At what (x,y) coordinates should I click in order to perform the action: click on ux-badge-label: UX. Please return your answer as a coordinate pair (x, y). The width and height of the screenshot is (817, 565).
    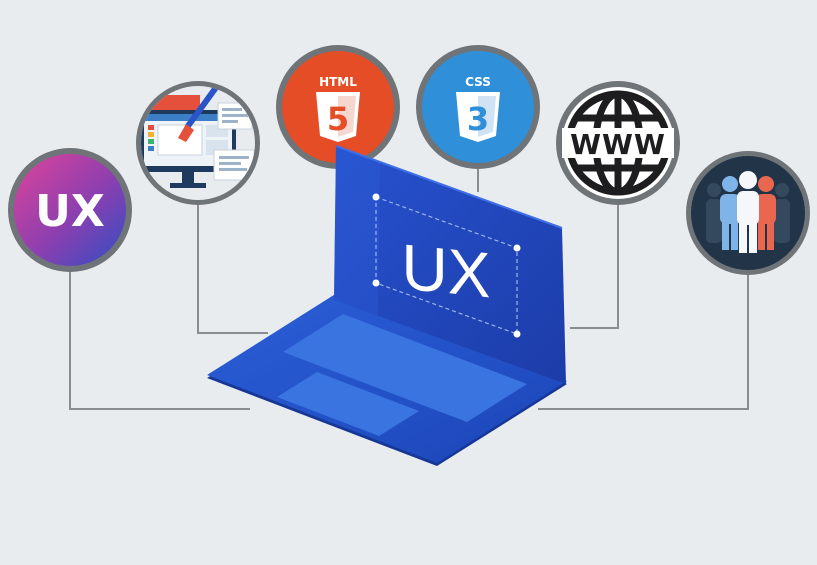
    Looking at the image, I should click on (70, 211).